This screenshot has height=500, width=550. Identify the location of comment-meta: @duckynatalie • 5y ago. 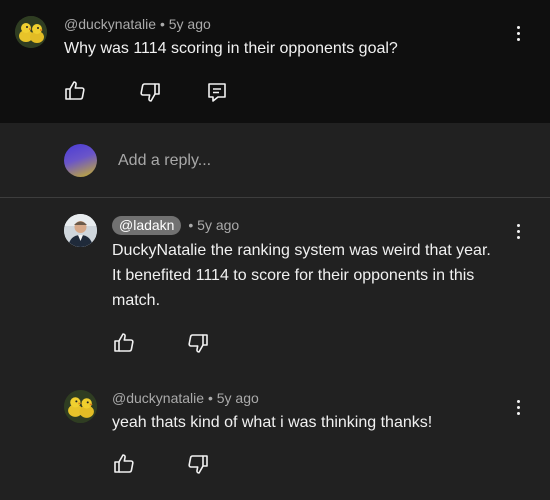
(137, 24).